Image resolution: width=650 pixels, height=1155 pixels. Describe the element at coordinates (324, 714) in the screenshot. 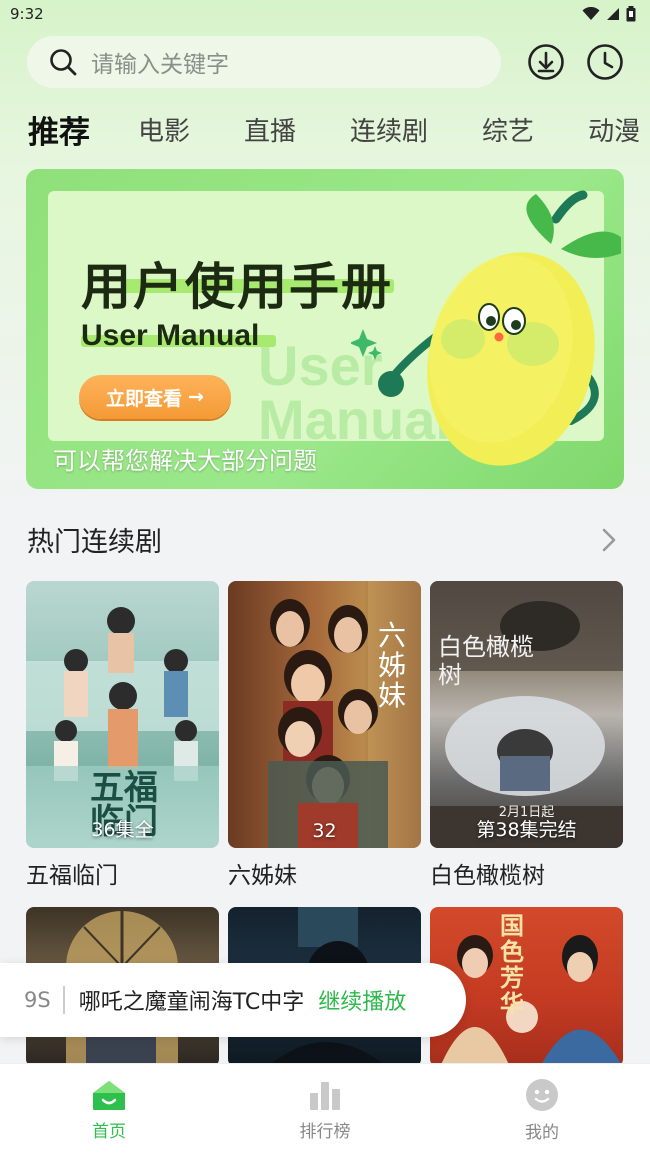

I see `show-poster: 六姊妹 32` at that location.